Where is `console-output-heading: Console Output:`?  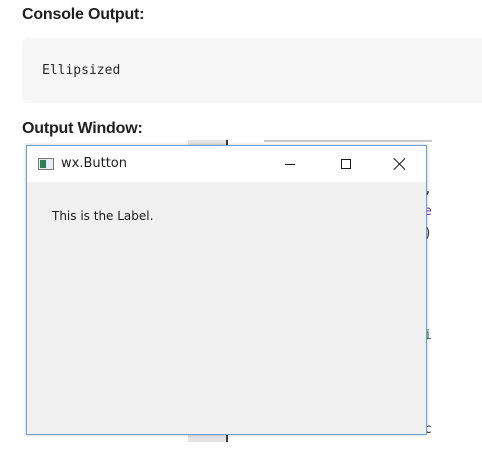 console-output-heading: Console Output: is located at coordinates (83, 14).